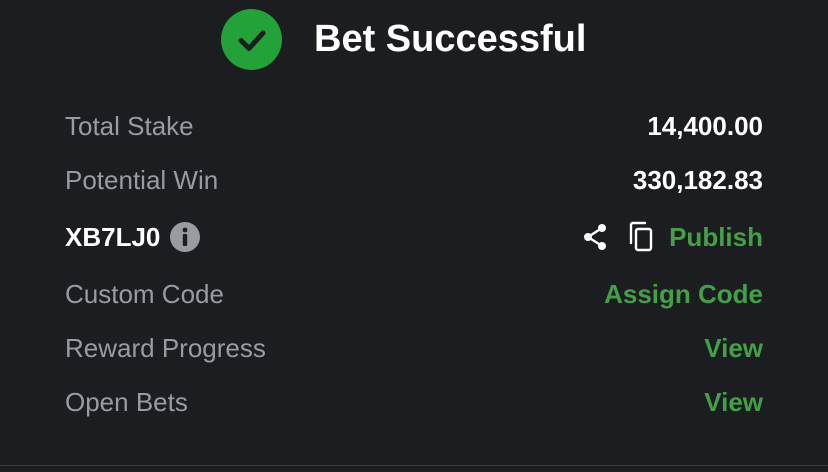 The image size is (828, 472). Describe the element at coordinates (697, 179) in the screenshot. I see `potential-win-value: 330,182.83` at that location.